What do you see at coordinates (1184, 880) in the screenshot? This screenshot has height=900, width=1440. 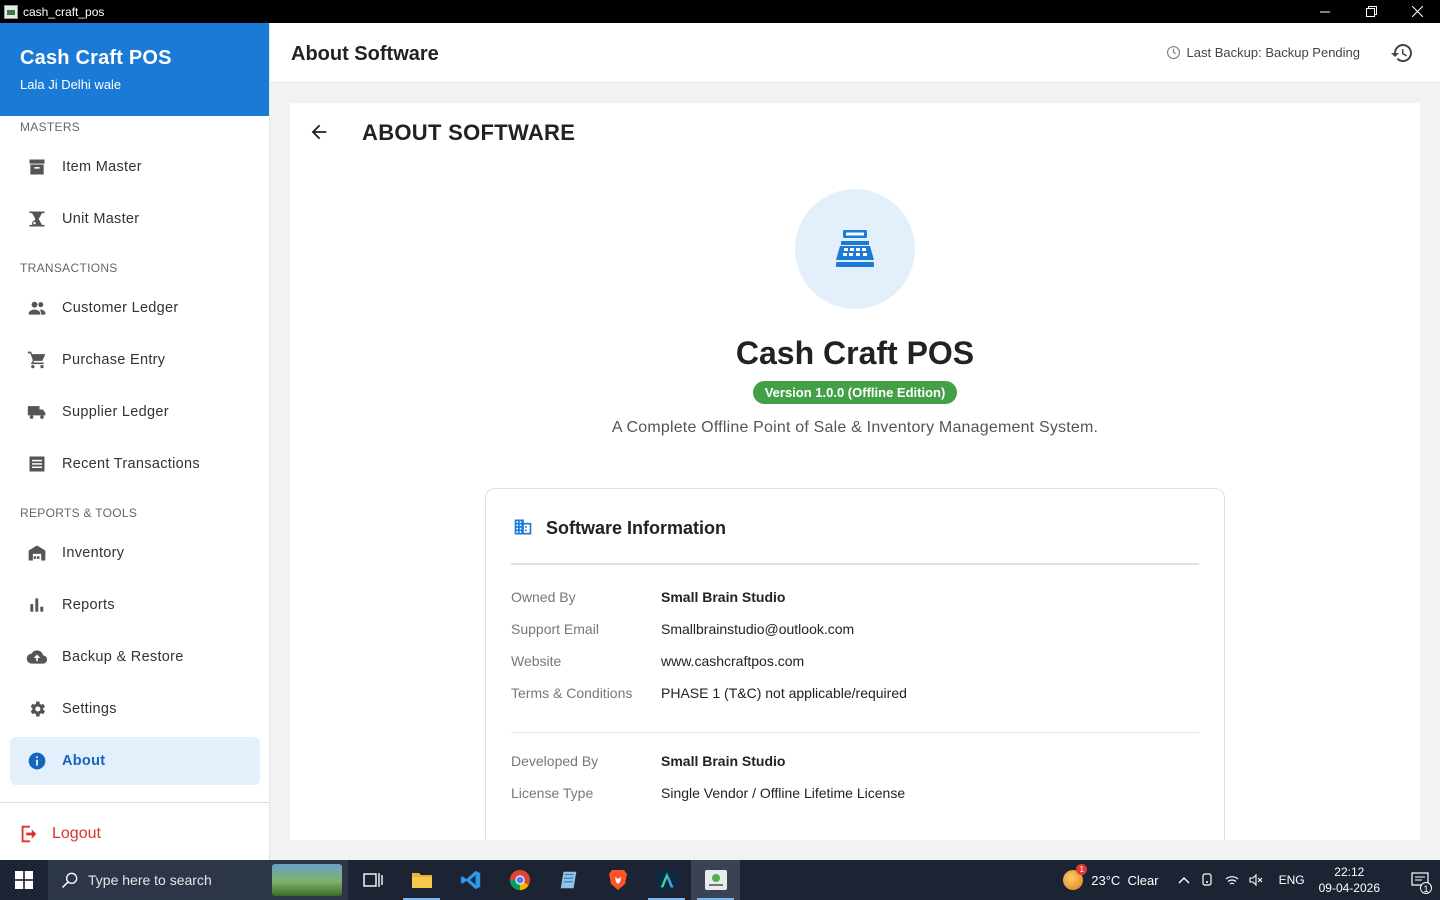 I see `chevron-up-icon` at bounding box center [1184, 880].